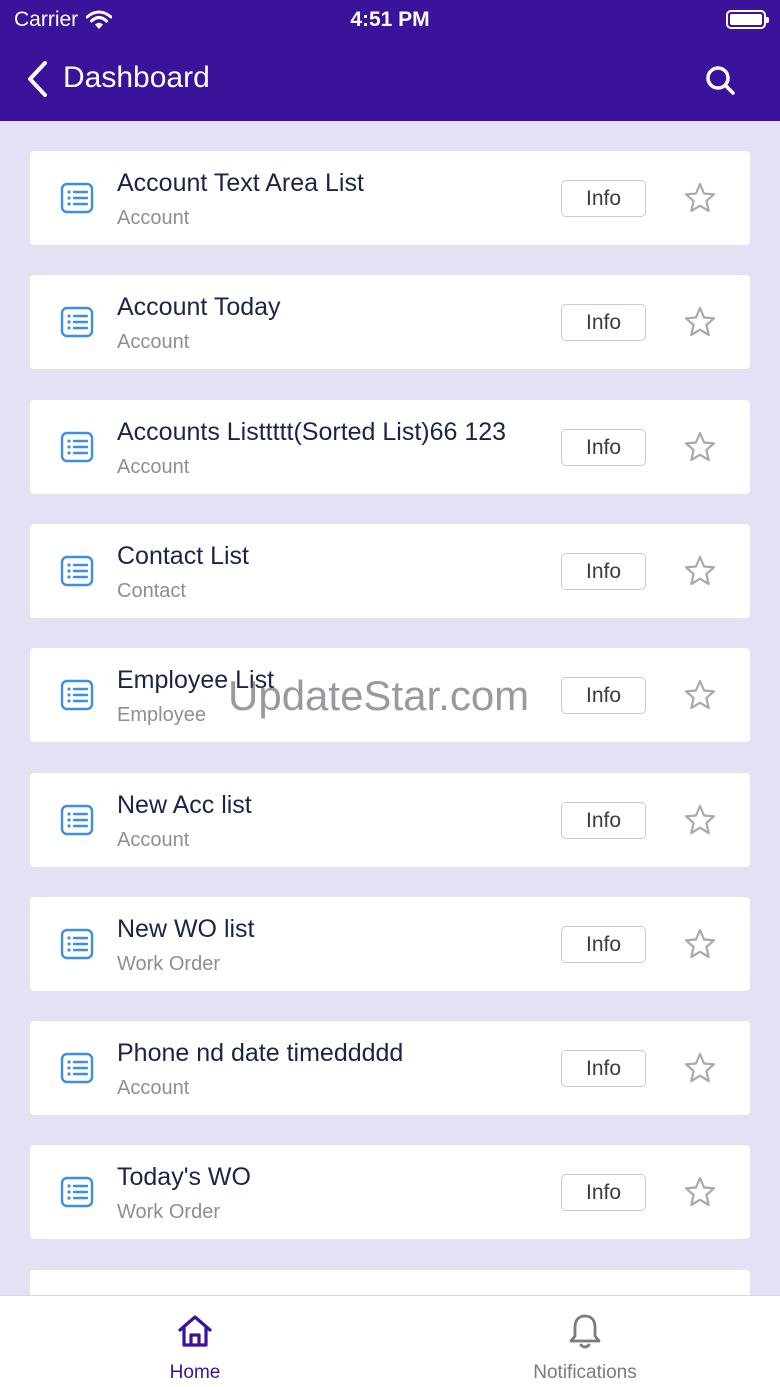 This screenshot has width=780, height=1387. What do you see at coordinates (195, 1372) in the screenshot?
I see `tab-home-label: Home` at bounding box center [195, 1372].